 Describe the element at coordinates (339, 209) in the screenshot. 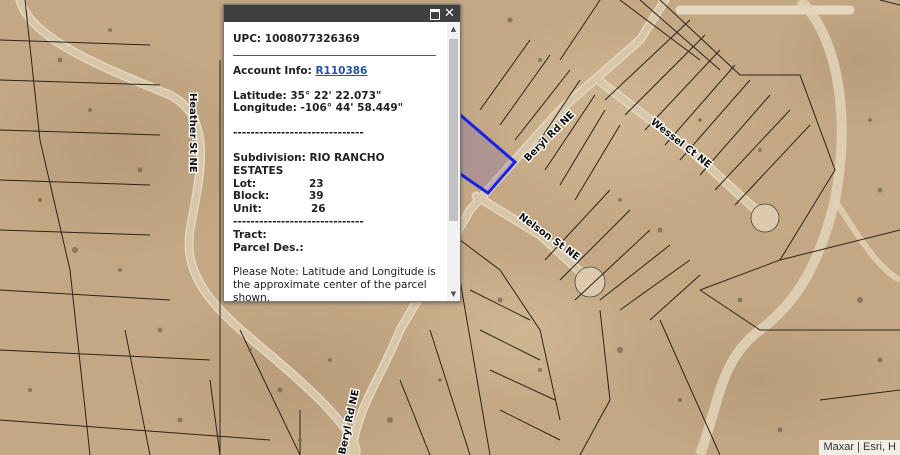

I see `unit-row: Unit: 26` at that location.